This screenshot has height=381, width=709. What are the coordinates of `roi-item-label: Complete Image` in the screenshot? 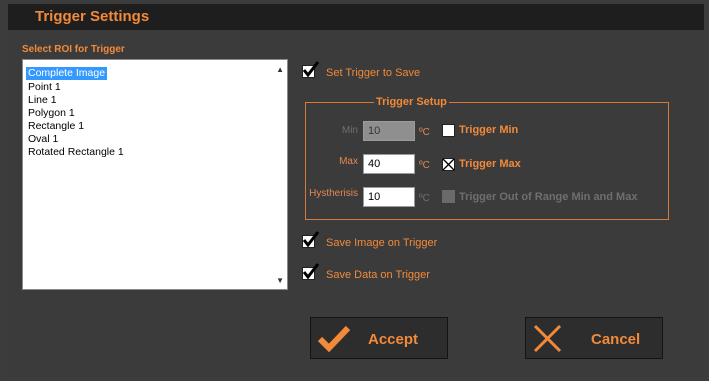 It's located at (67, 73).